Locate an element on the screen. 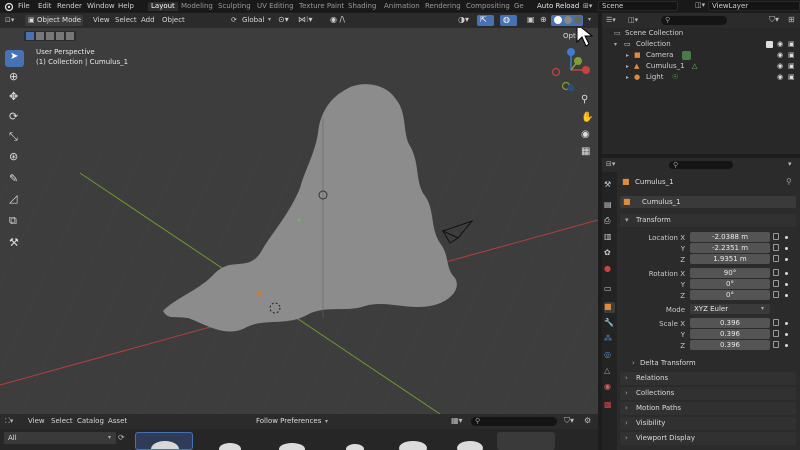 The width and height of the screenshot is (800, 450). asset-editor-type-icon: ⛶▾ is located at coordinates (9, 421).